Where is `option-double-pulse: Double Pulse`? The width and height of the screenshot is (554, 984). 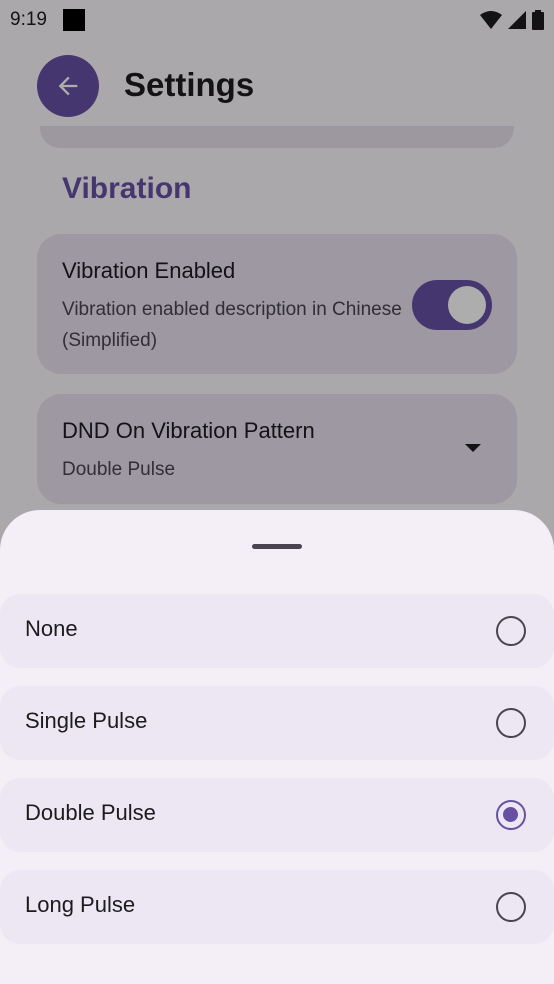
option-double-pulse: Double Pulse is located at coordinates (277, 815).